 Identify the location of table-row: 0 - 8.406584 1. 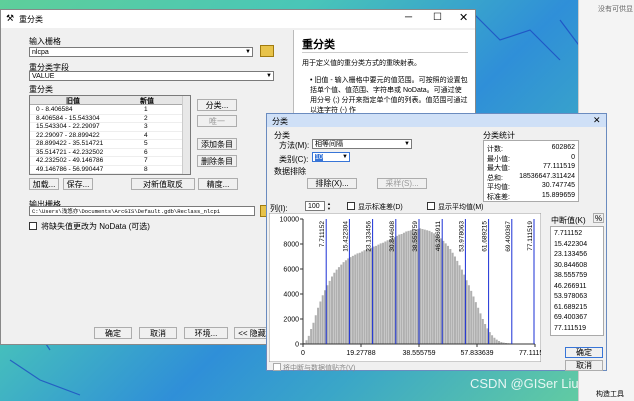
(106, 110).